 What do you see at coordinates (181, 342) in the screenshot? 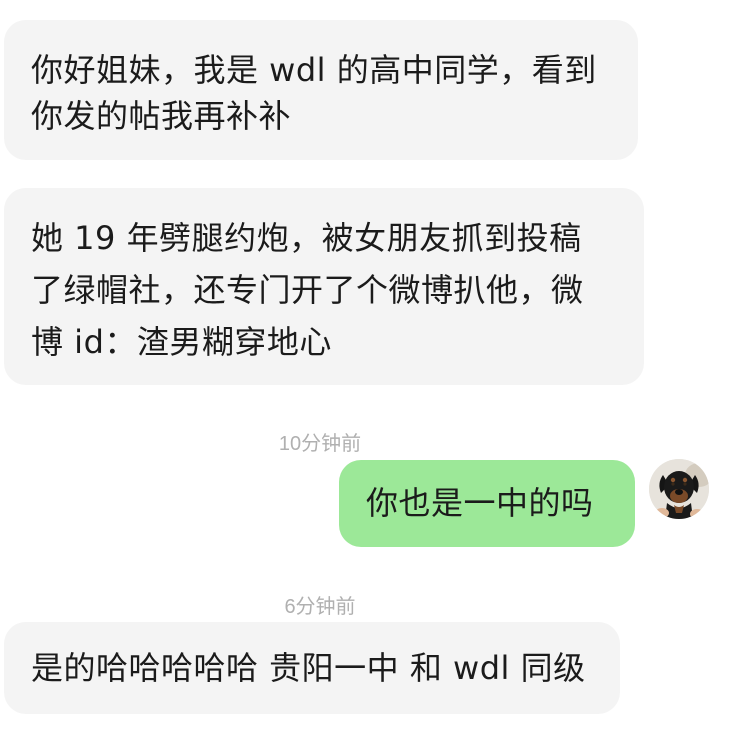
I see `message-text-line: 博 id：渣男糊穿地心` at bounding box center [181, 342].